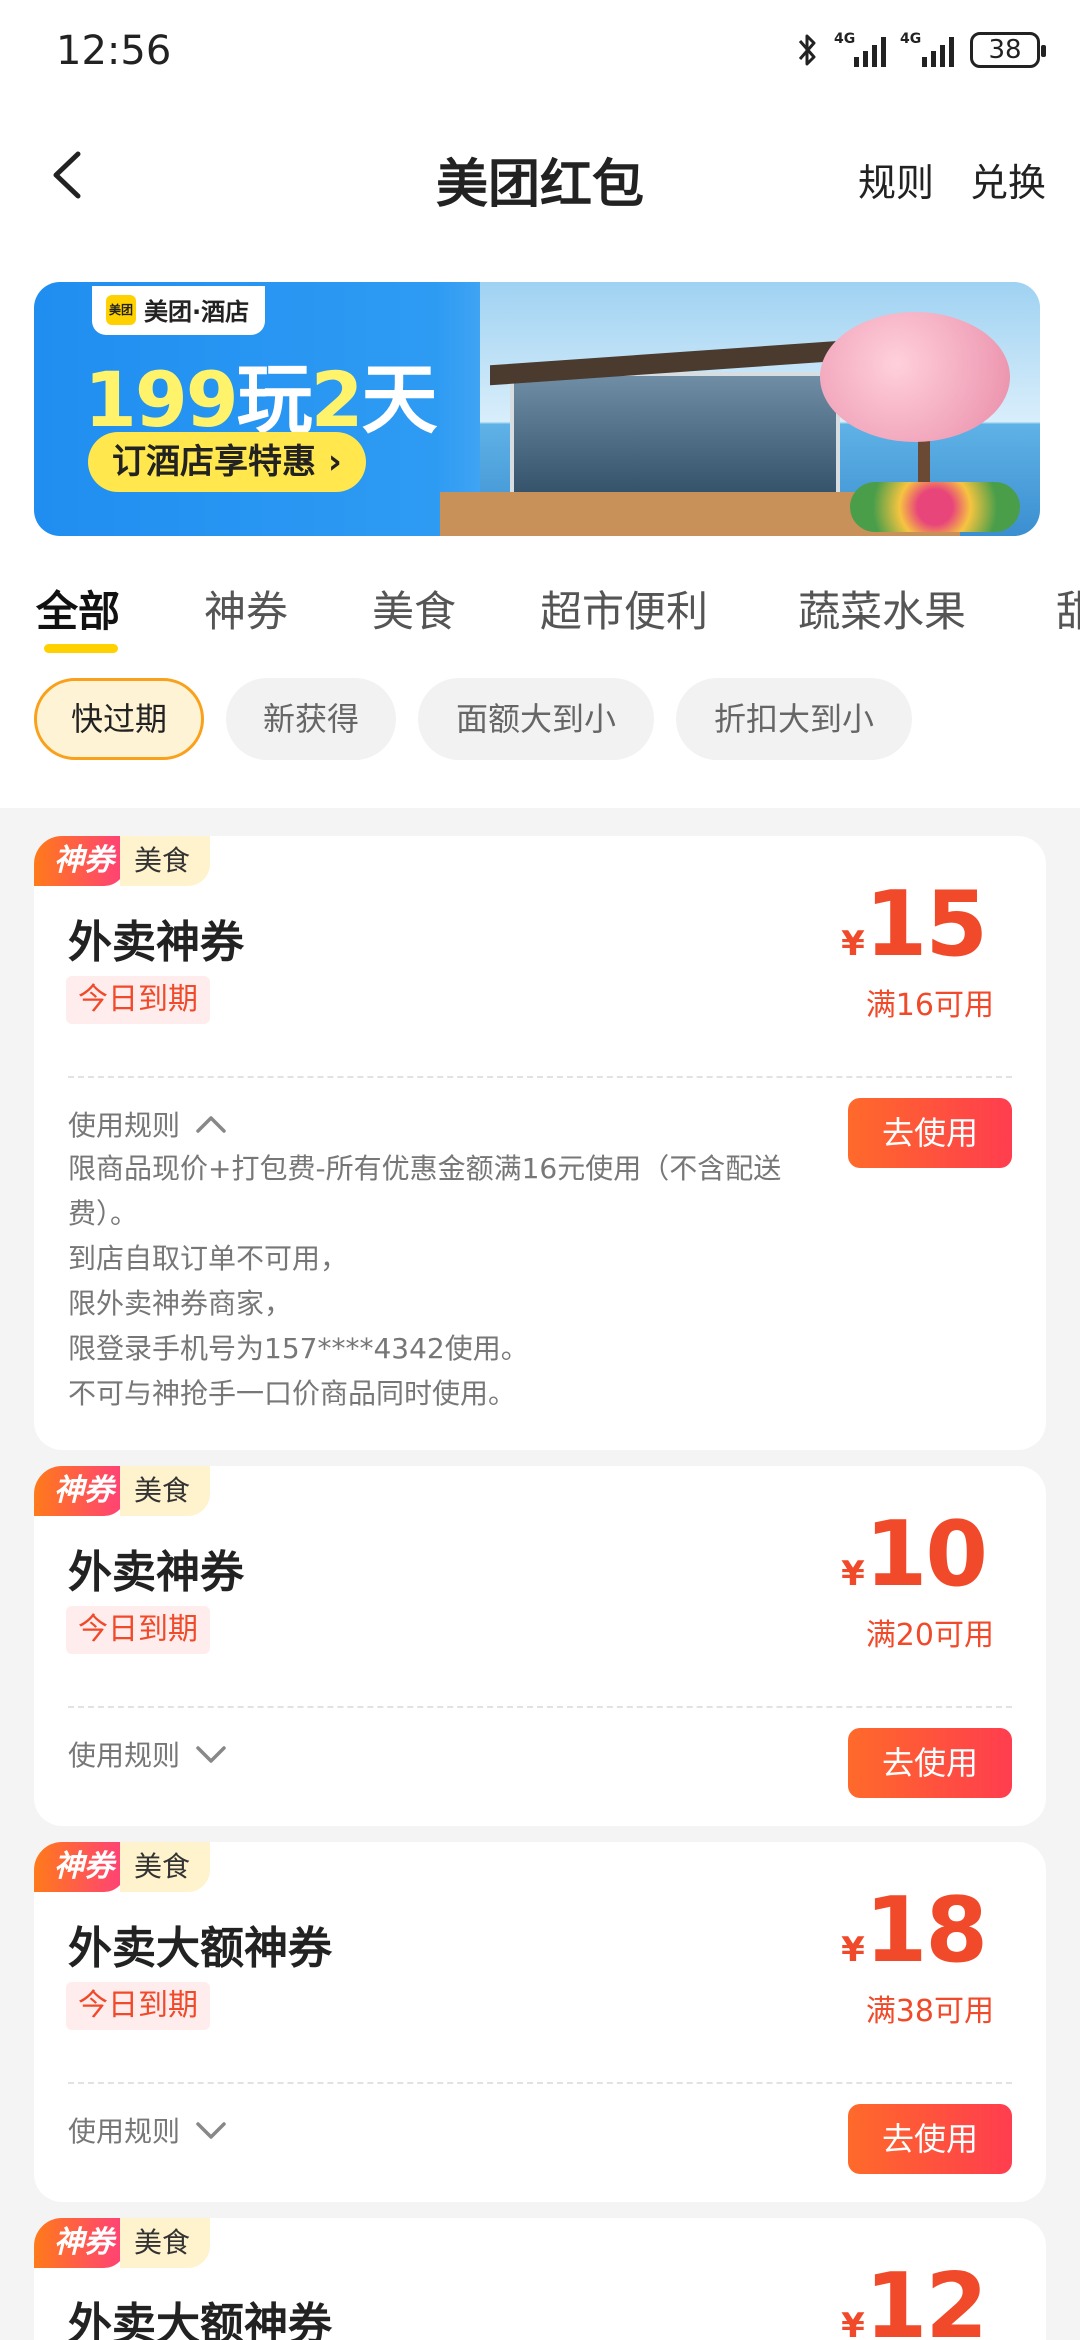 This screenshot has height=2340, width=1080. Describe the element at coordinates (197, 312) in the screenshot. I see `banner-brand-label: 美团·酒店` at that location.